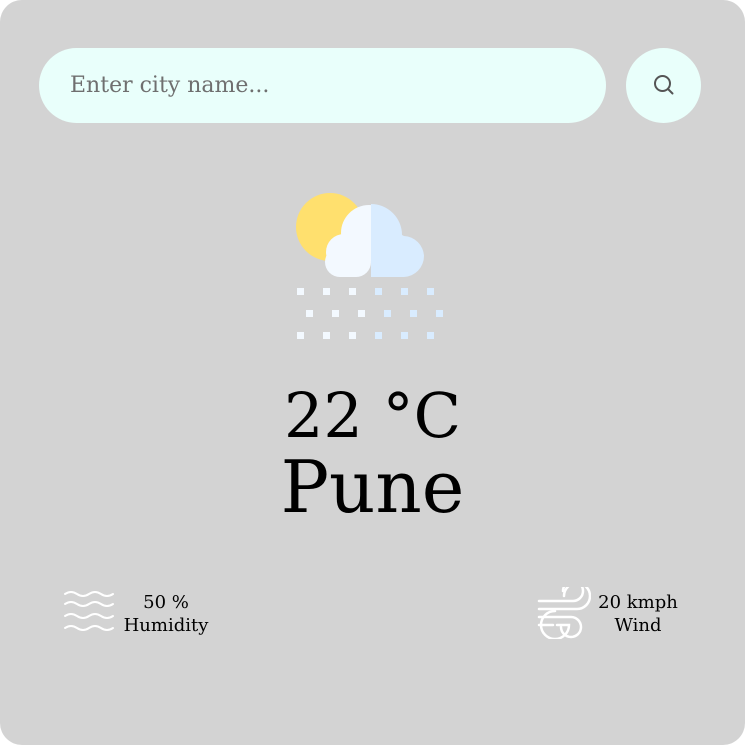  Describe the element at coordinates (89, 611) in the screenshot. I see `humidity-waves-icon` at that location.